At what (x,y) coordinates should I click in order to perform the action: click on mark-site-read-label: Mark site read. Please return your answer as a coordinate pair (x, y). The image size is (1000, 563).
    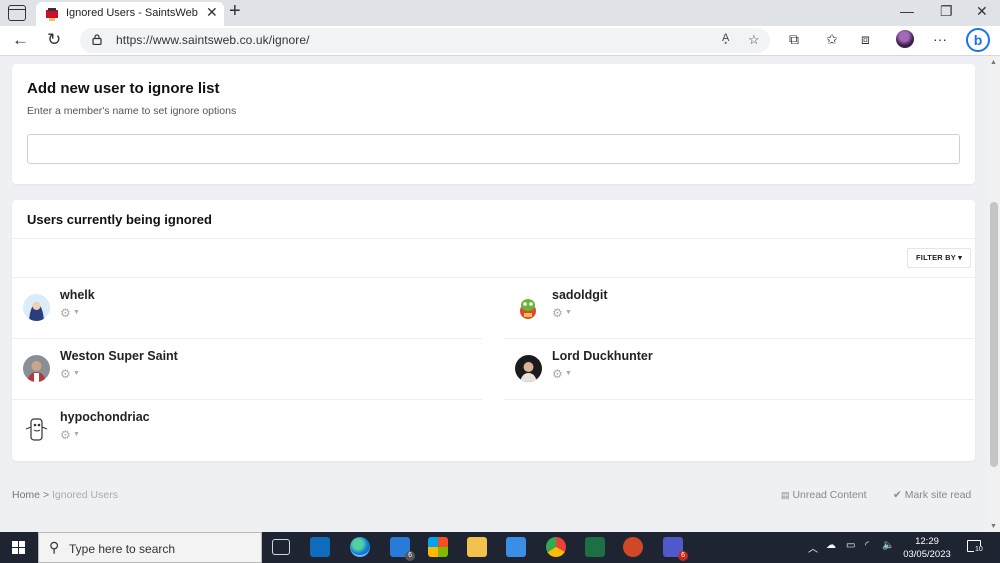
    Looking at the image, I should click on (938, 495).